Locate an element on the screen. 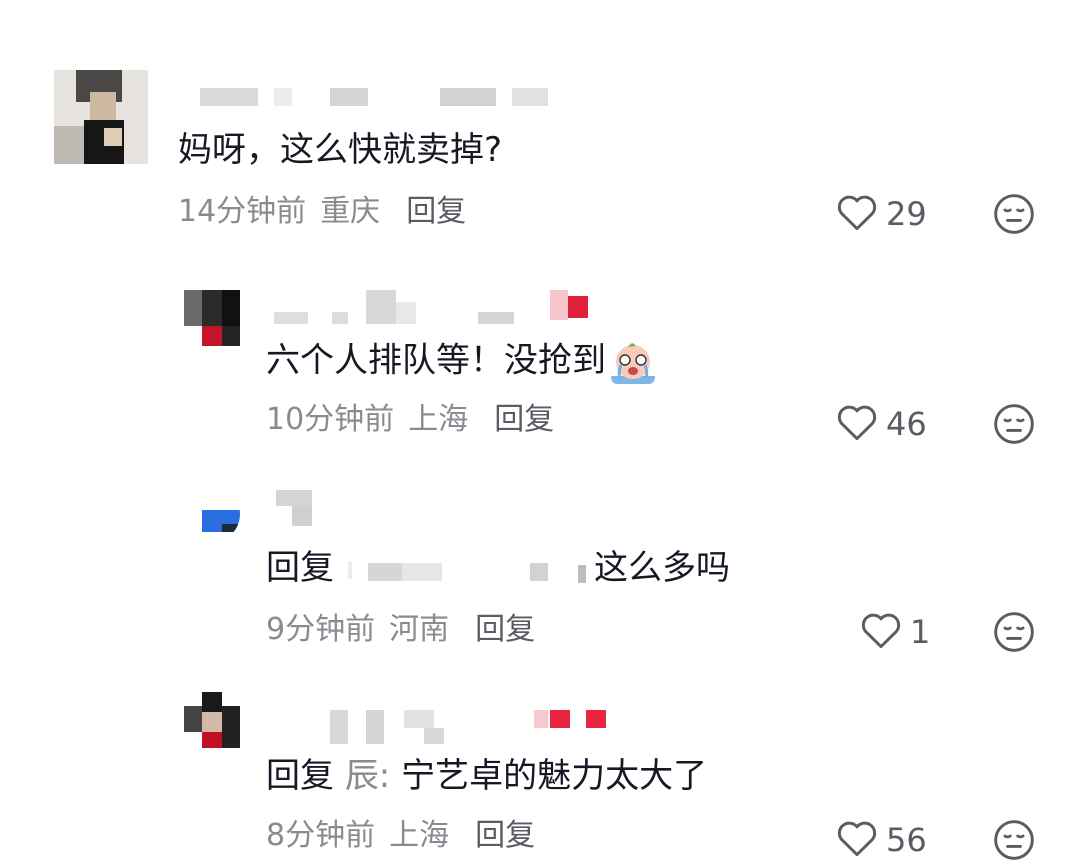 This screenshot has height=866, width=1080. mention-redacted is located at coordinates (464, 570).